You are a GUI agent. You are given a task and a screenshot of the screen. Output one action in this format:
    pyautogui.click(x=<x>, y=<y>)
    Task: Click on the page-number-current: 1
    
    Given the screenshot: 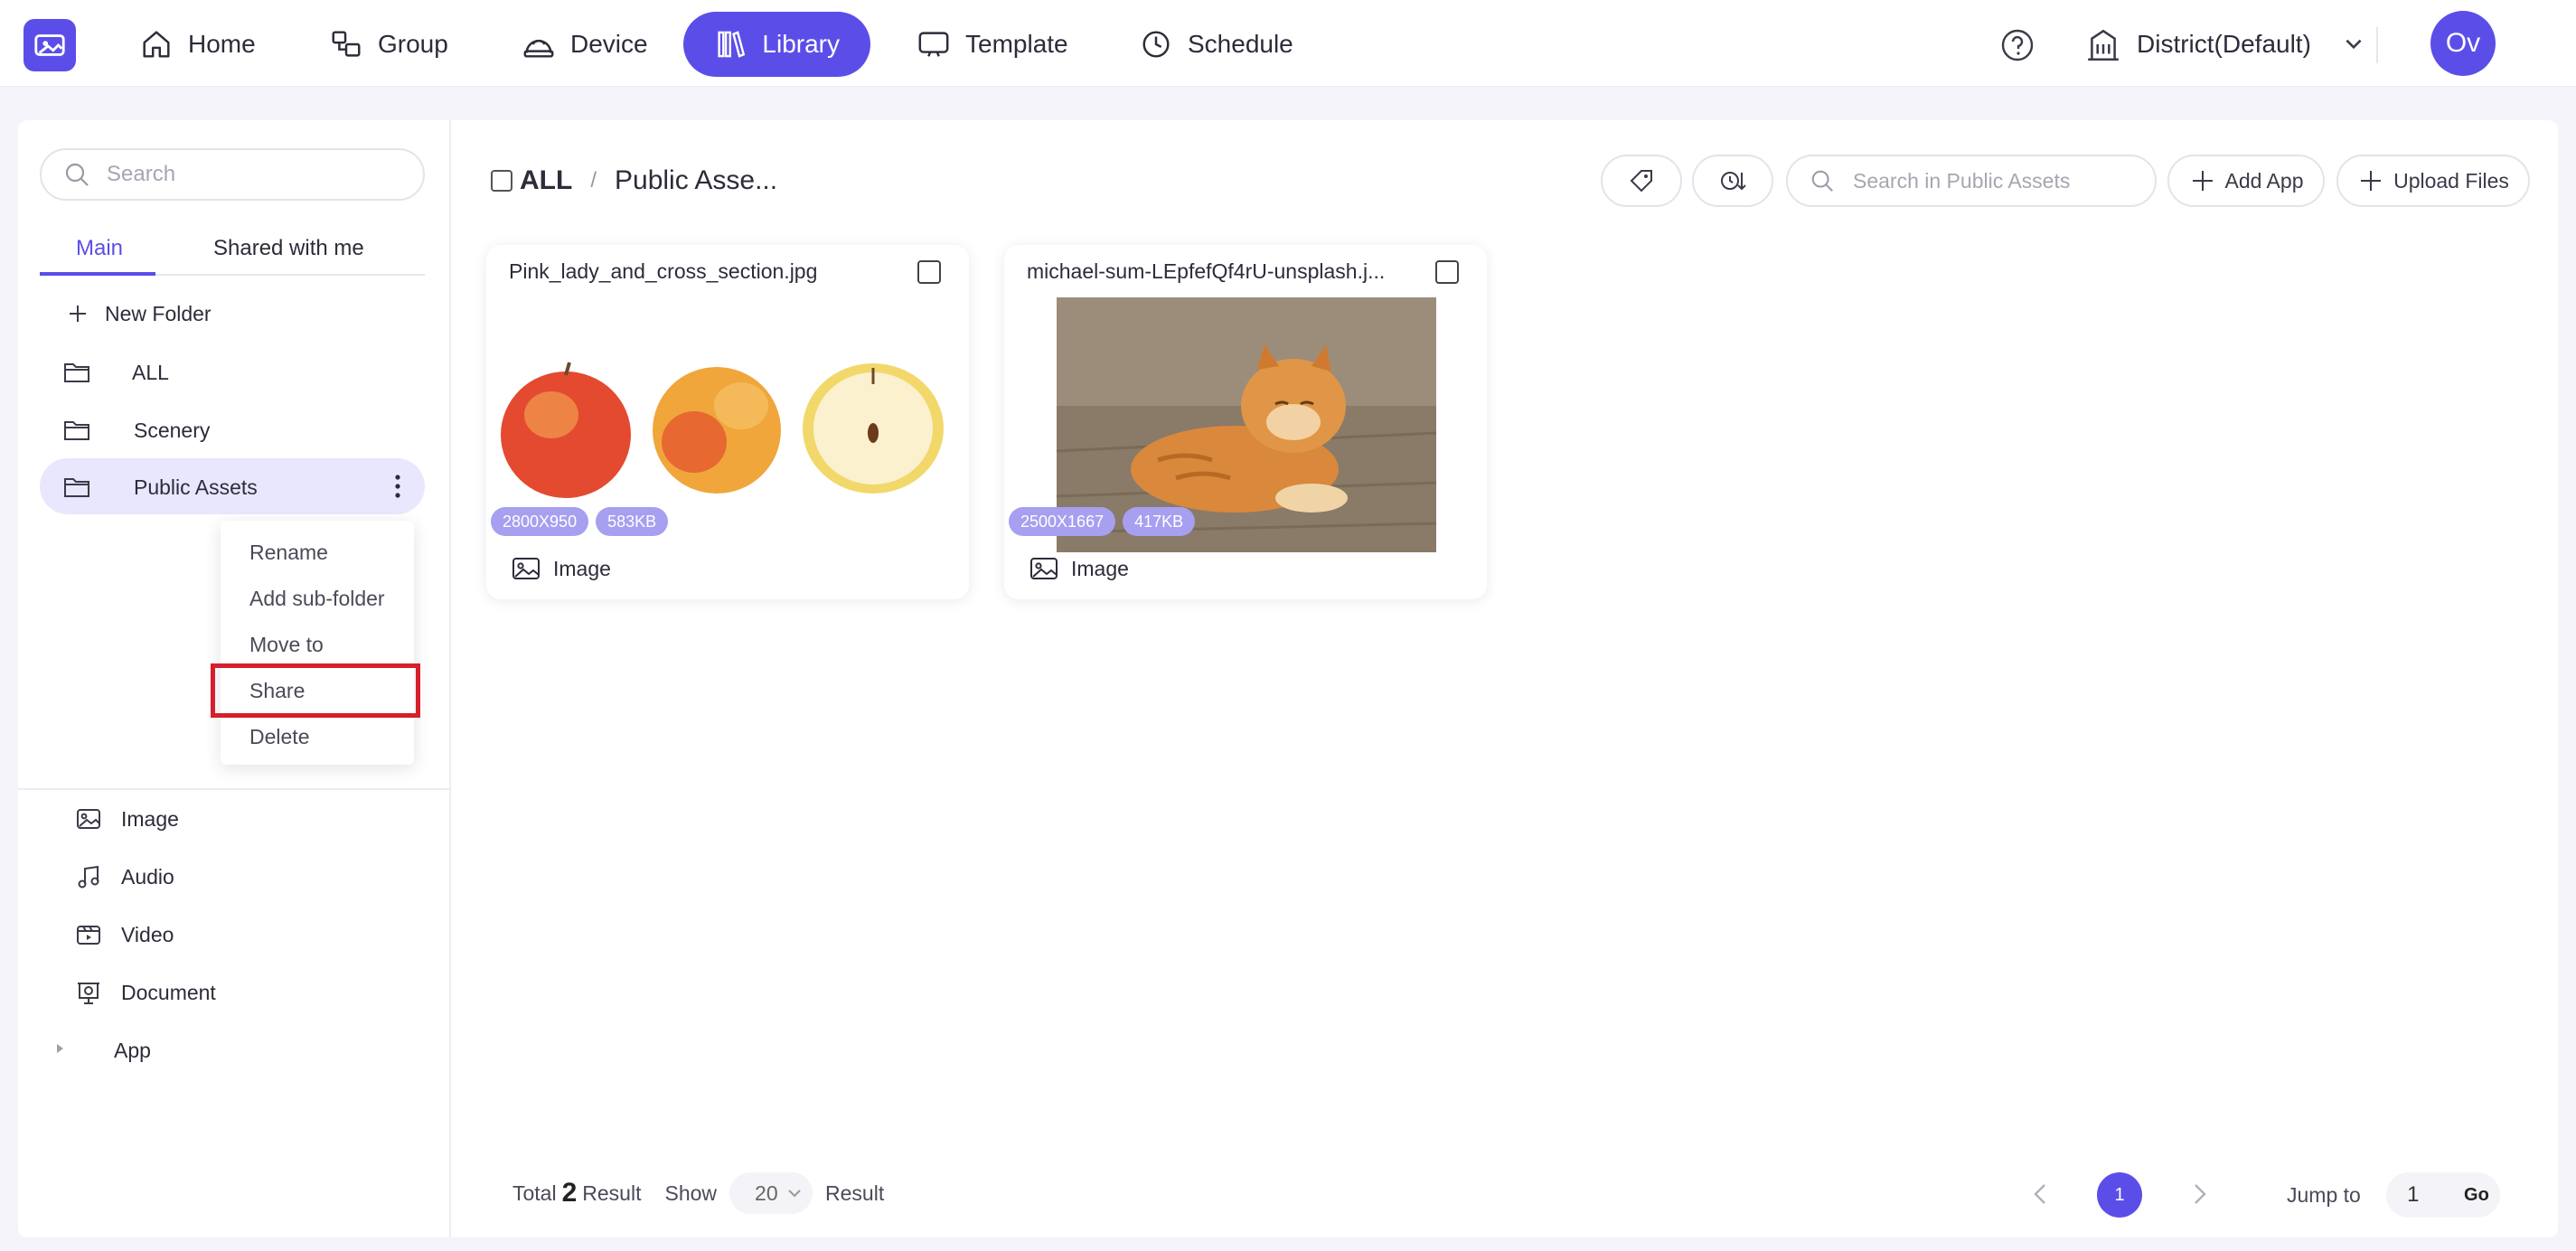 What is the action you would take?
    pyautogui.click(x=2119, y=1195)
    